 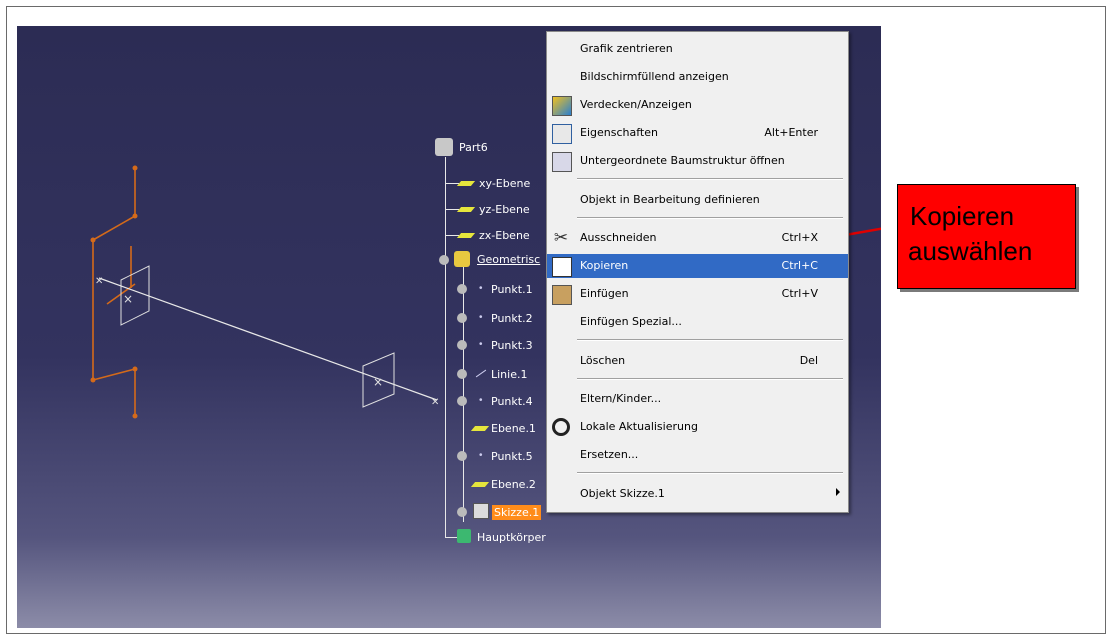 What do you see at coordinates (697, 105) in the screenshot?
I see `menu-item-hide-show: Verdecken/Anzeigen` at bounding box center [697, 105].